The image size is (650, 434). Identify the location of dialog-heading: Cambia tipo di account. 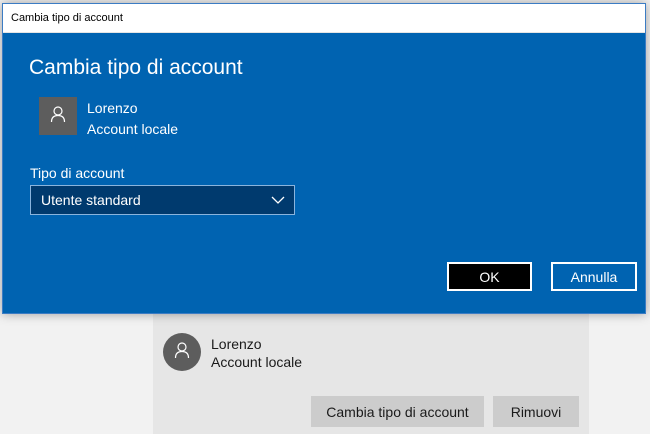
(136, 67).